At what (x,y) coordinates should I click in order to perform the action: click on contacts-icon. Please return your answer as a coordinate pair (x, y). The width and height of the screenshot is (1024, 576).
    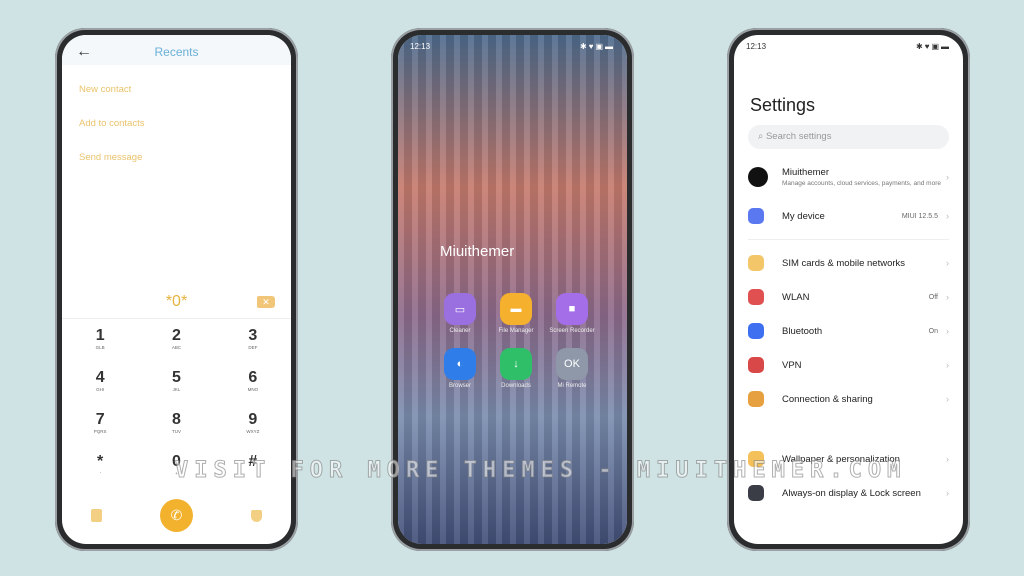
    Looking at the image, I should click on (96, 515).